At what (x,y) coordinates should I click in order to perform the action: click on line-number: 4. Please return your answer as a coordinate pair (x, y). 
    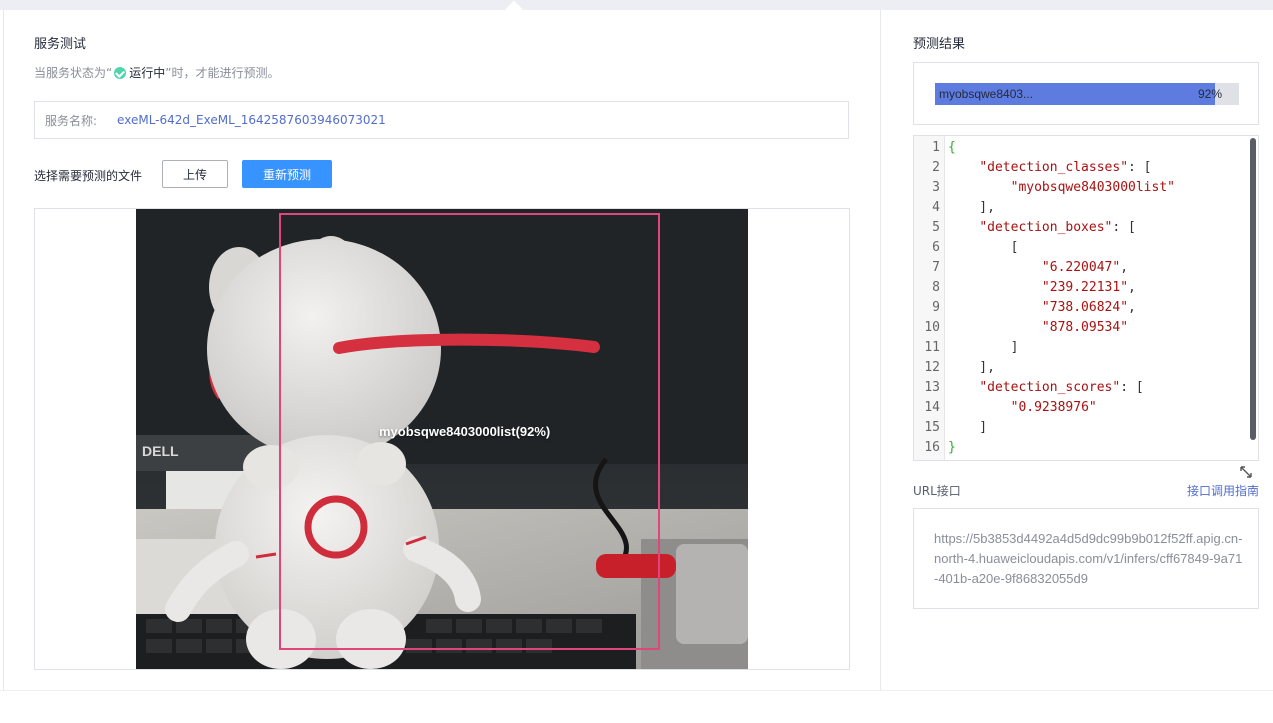
    Looking at the image, I should click on (936, 207).